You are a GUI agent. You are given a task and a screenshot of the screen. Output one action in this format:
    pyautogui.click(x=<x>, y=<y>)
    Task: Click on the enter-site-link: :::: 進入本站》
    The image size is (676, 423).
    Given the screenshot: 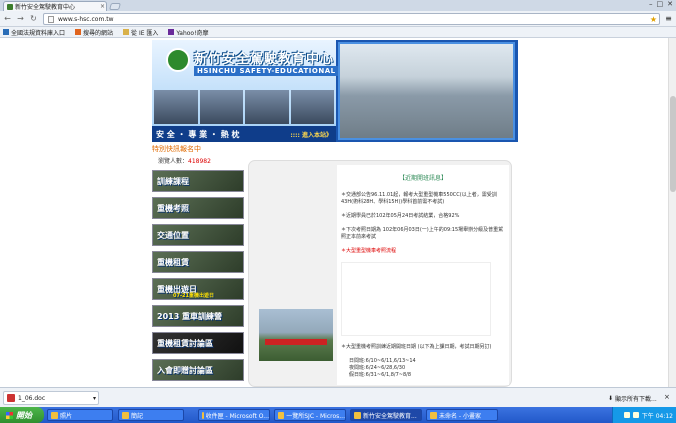 What is the action you would take?
    pyautogui.click(x=311, y=134)
    